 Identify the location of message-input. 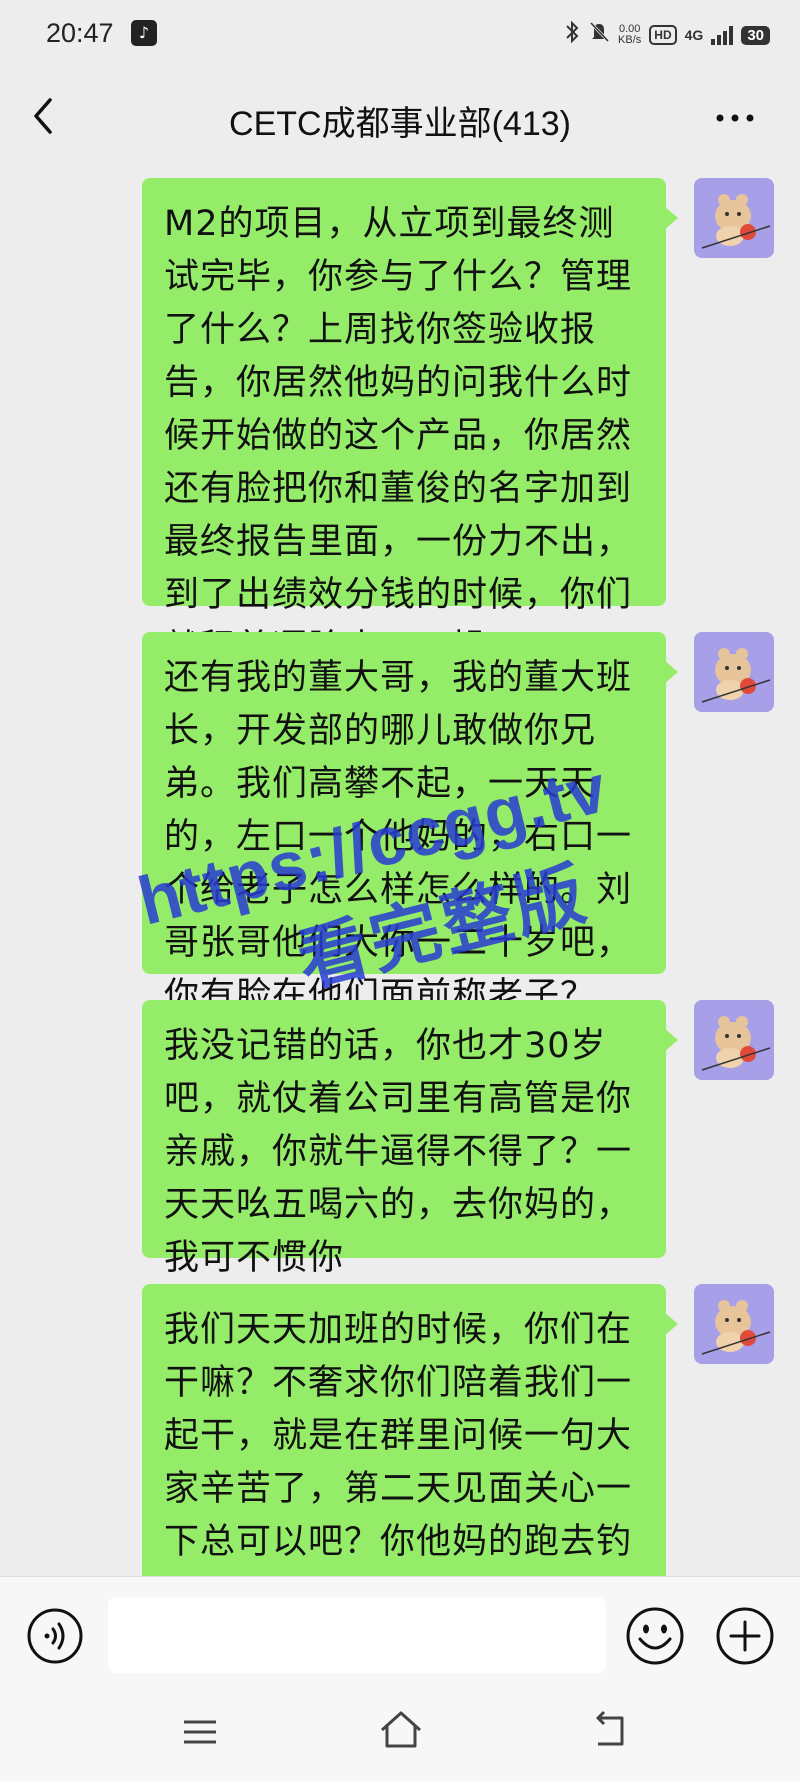
(357, 1635).